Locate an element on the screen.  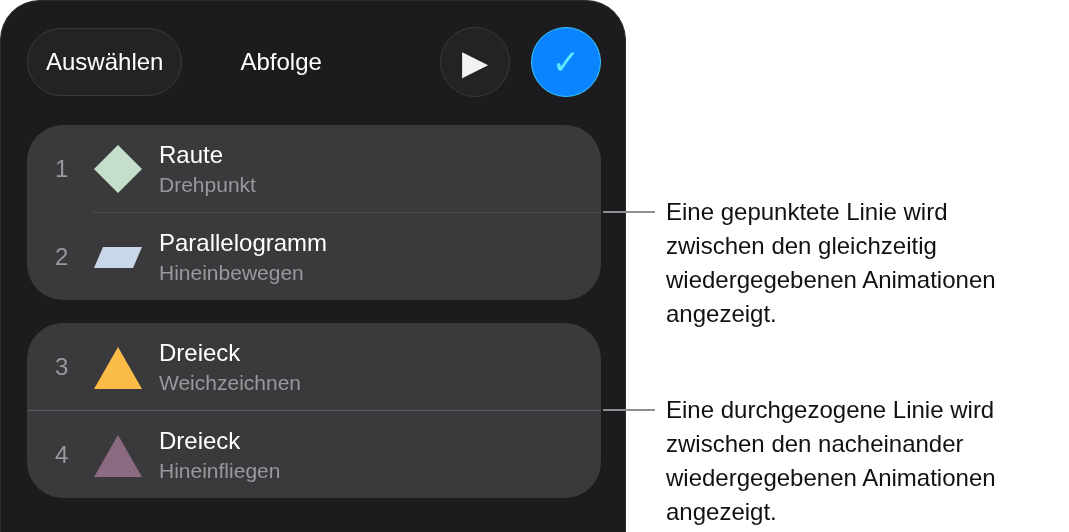
object-name: Raute is located at coordinates (192, 154).